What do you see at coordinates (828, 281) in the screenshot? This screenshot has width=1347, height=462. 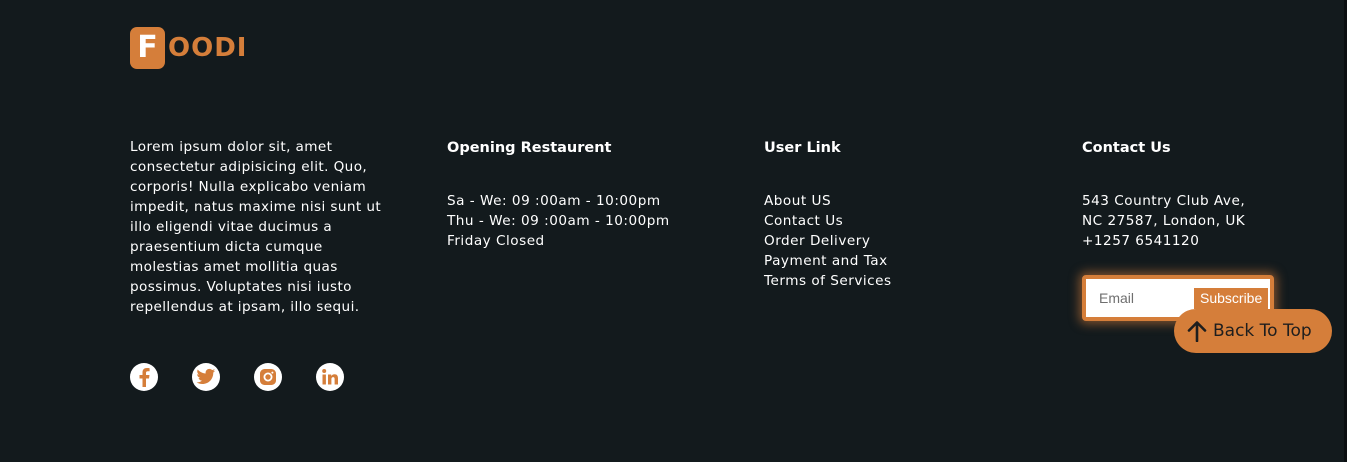 I see `link-terms-of-services: Terms of Services` at bounding box center [828, 281].